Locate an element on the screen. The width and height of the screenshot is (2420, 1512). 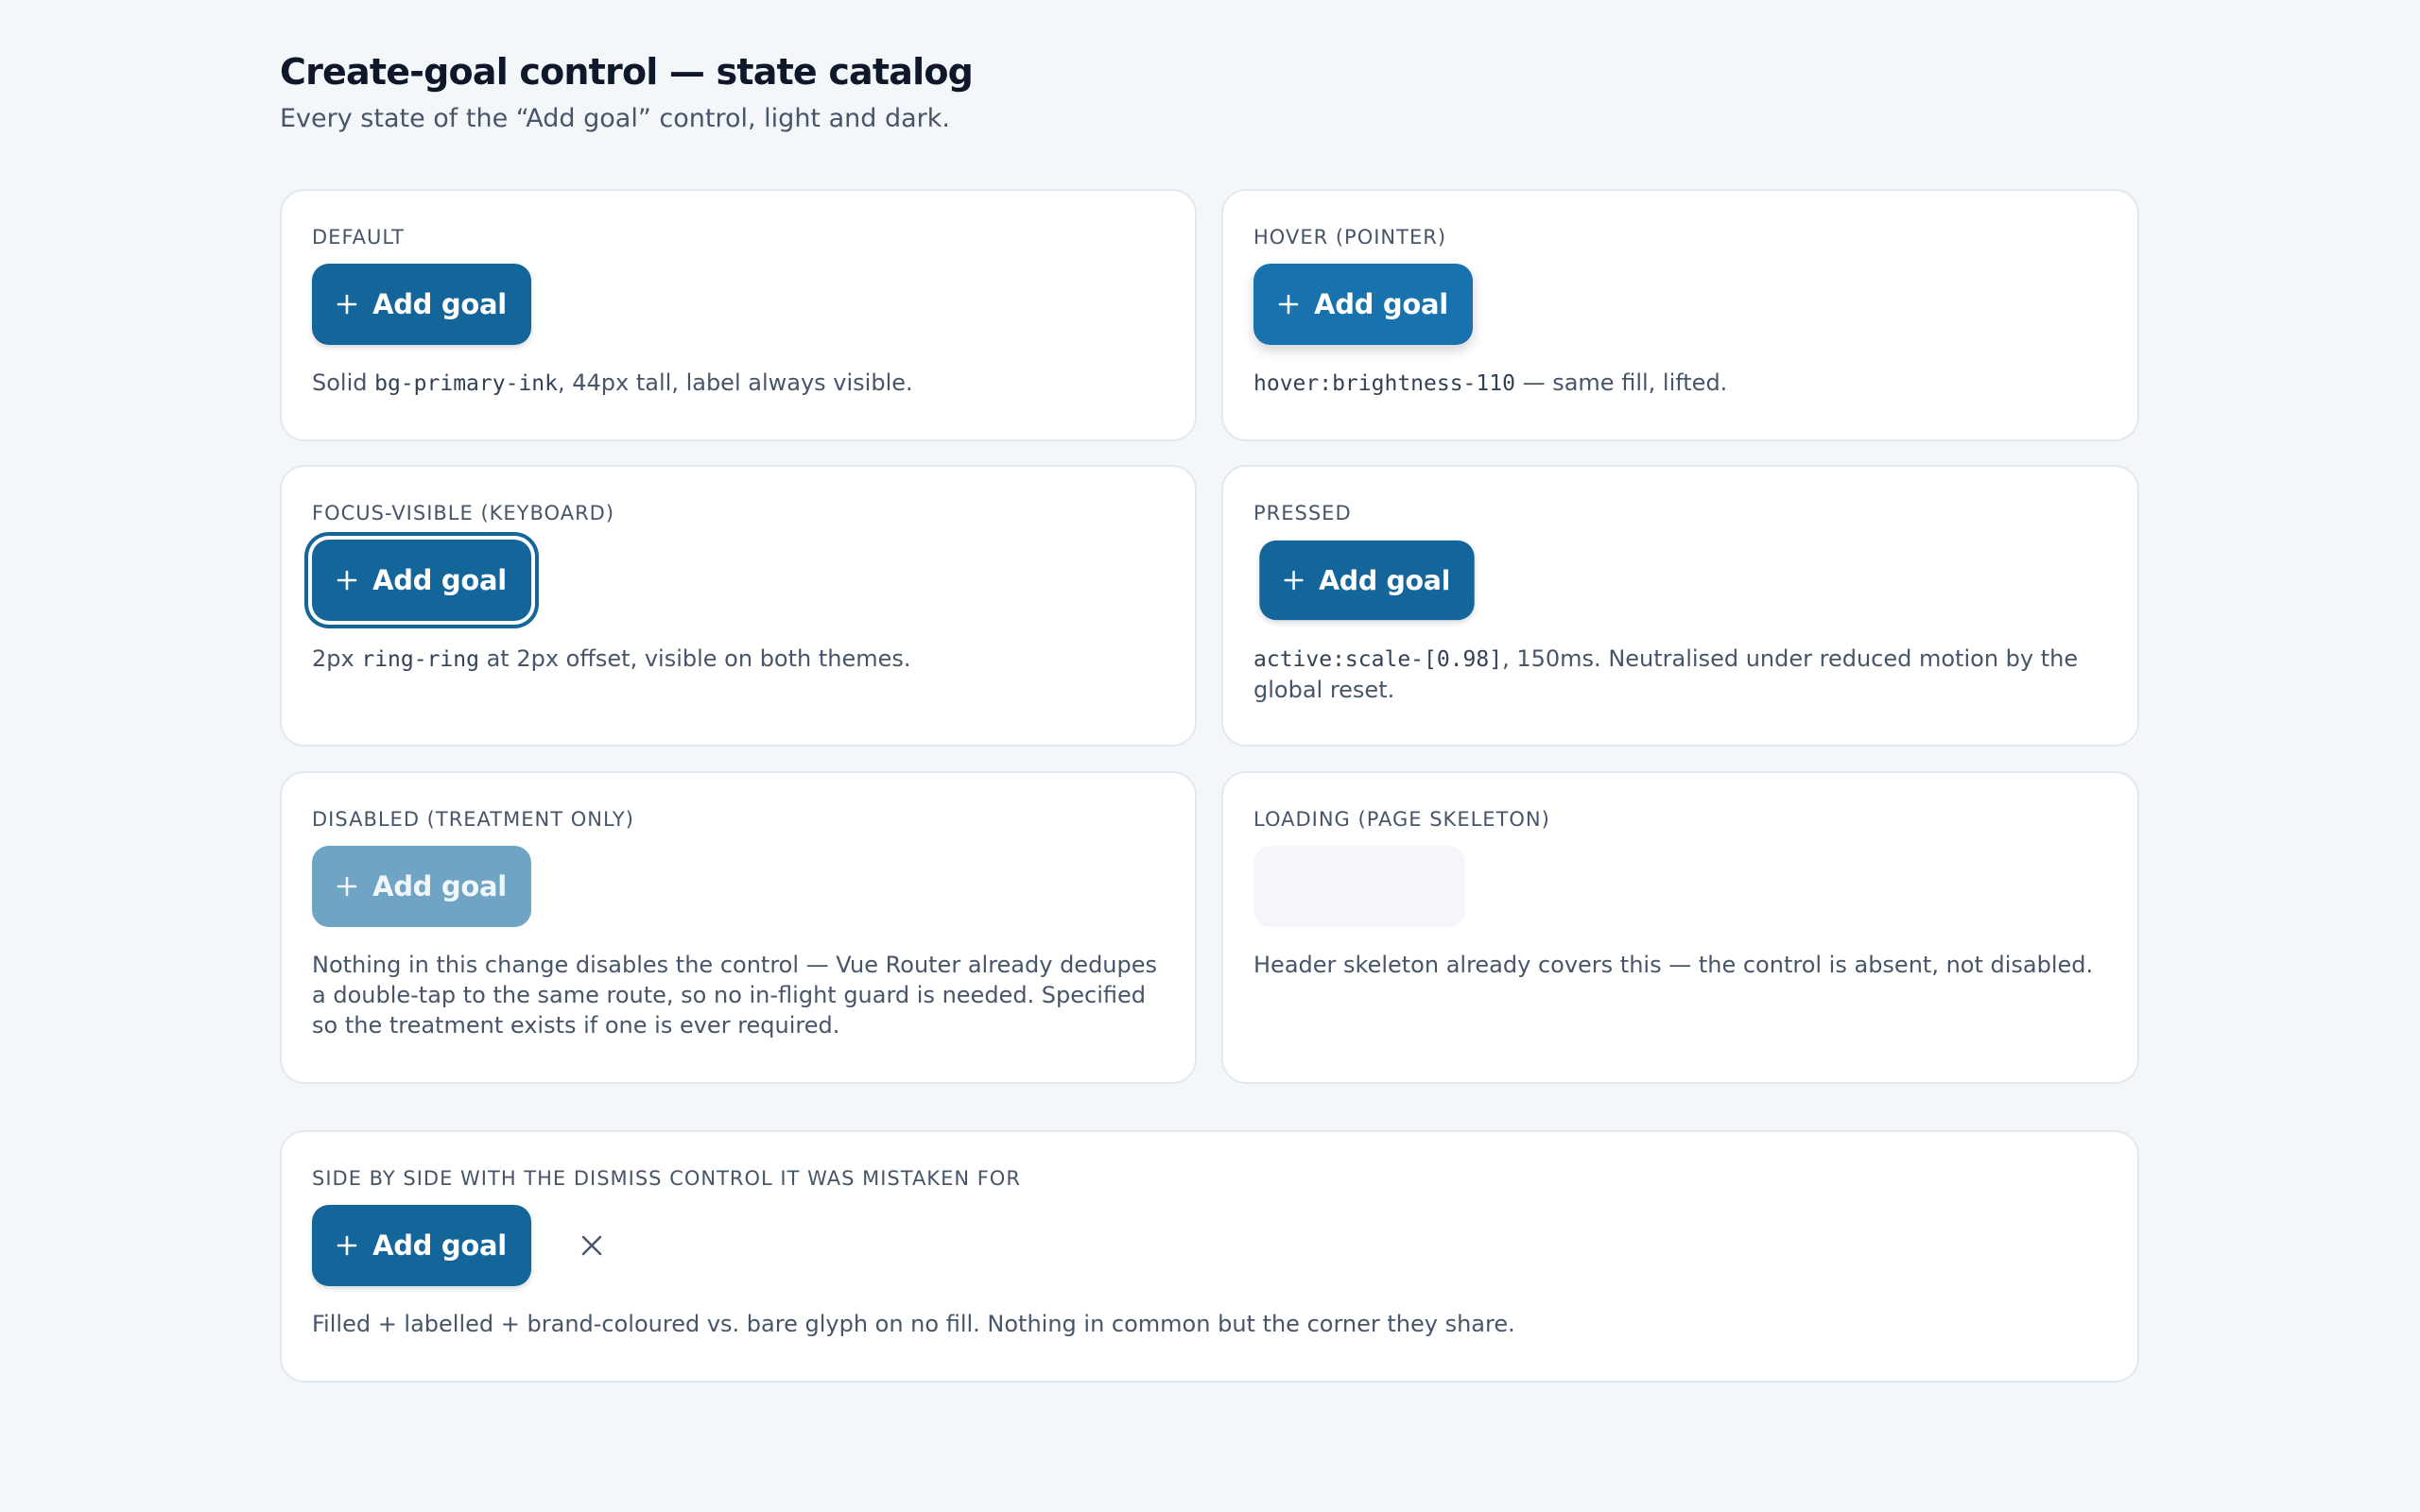
desc-text: — same fill, lifted. is located at coordinates (1621, 382).